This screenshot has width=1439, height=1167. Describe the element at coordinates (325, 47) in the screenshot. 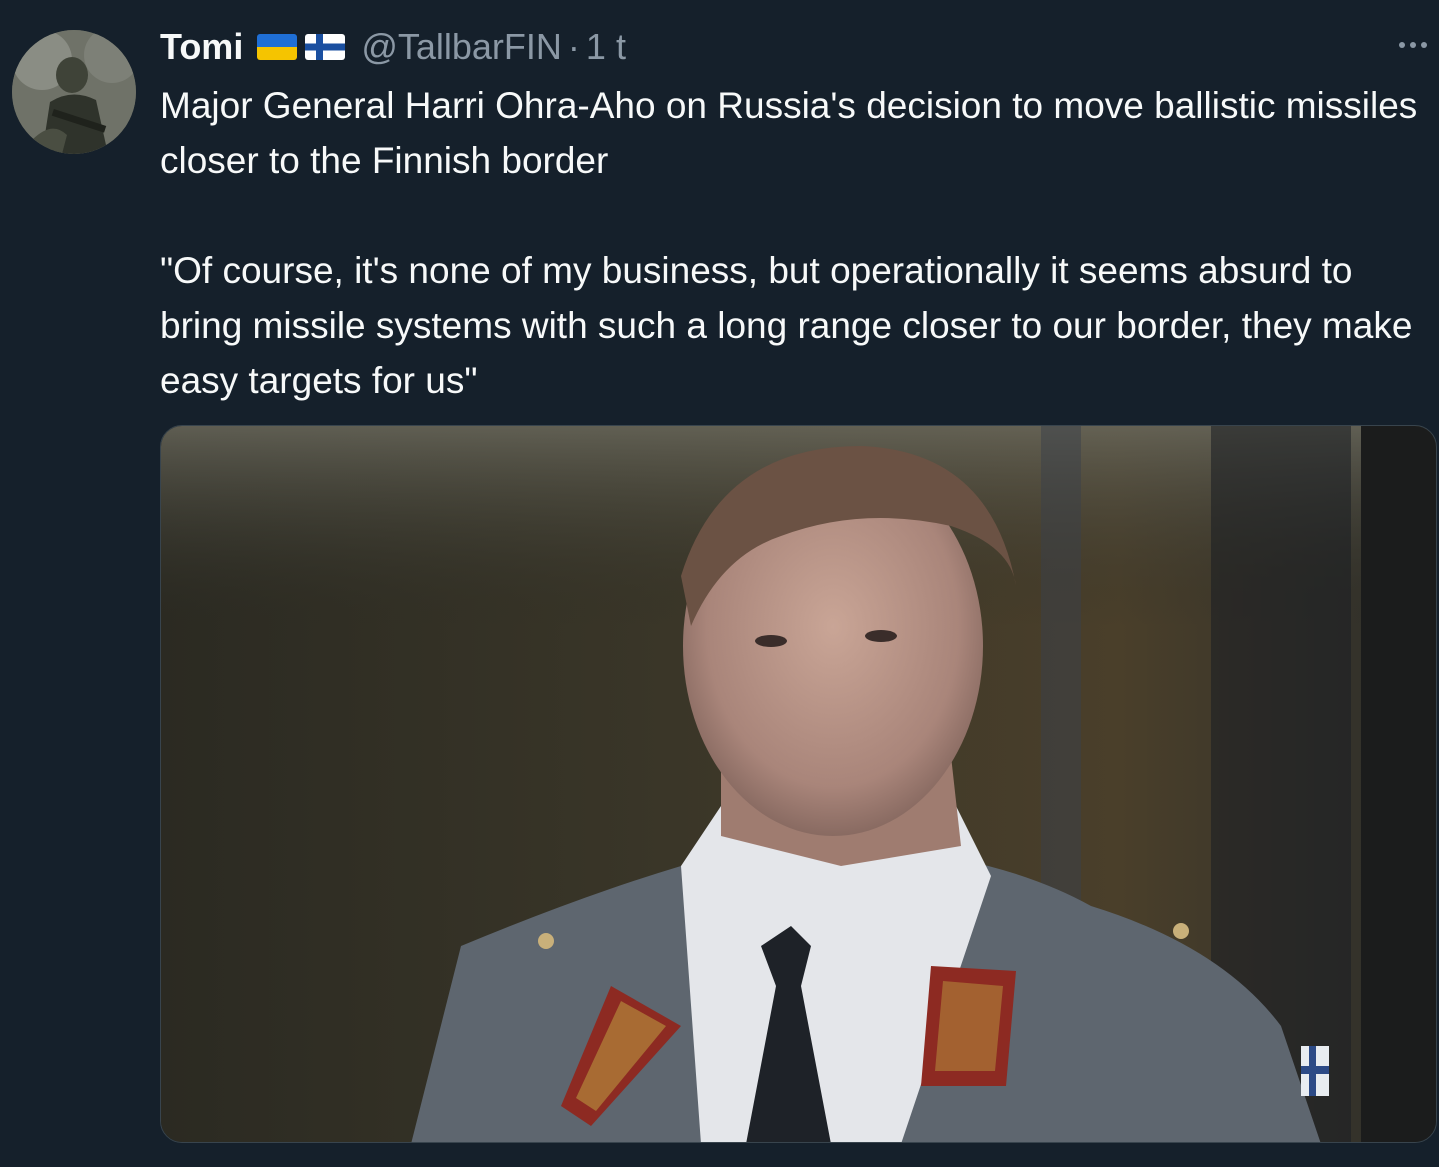

I see `finland-flag-icon` at that location.